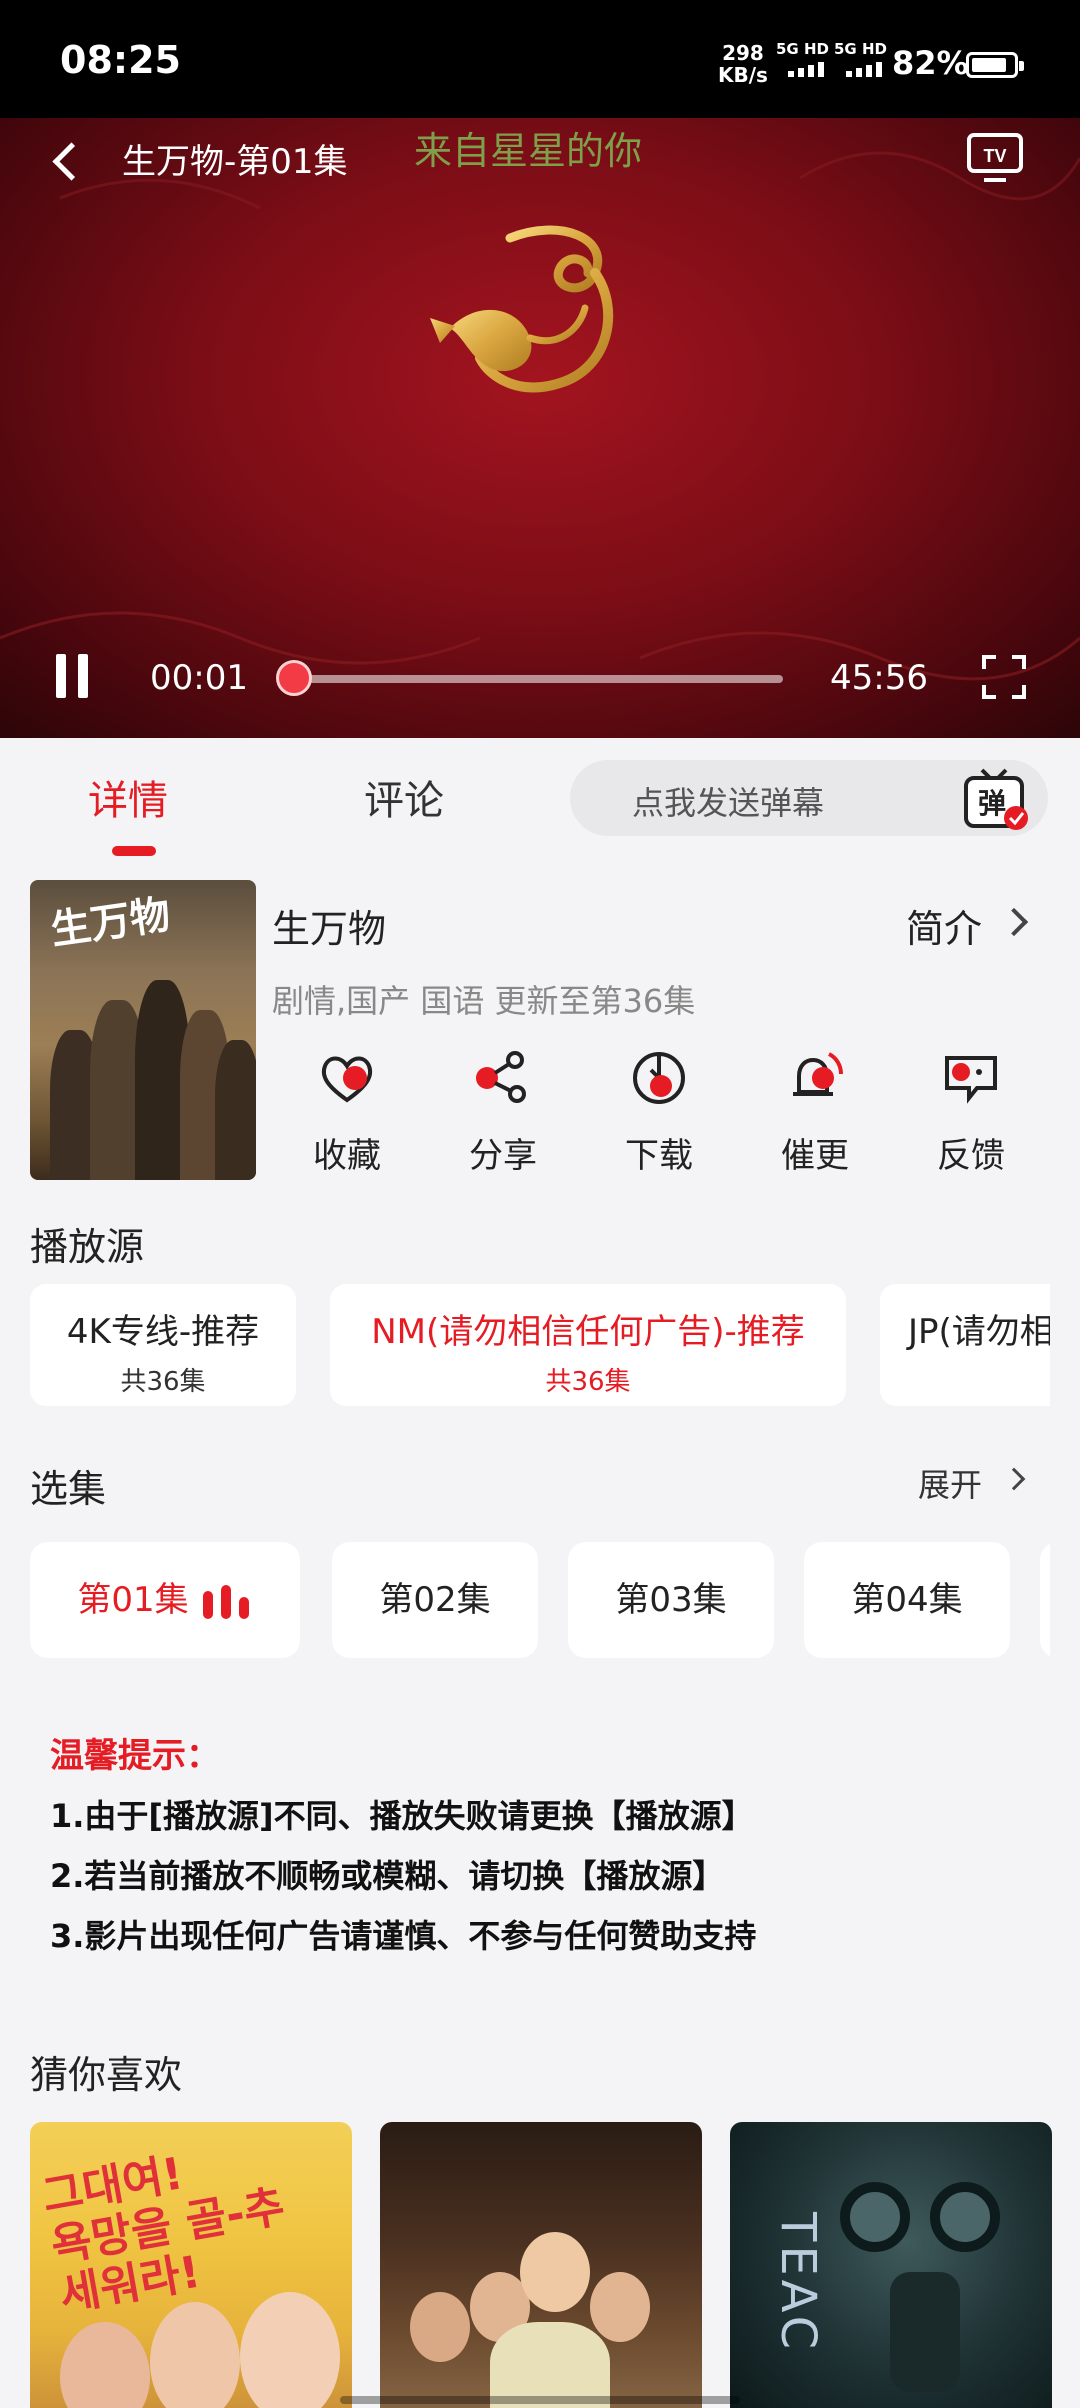 This screenshot has width=1080, height=2408. I want to click on danmu-input: 点我发送弹幕 弹, so click(809, 798).